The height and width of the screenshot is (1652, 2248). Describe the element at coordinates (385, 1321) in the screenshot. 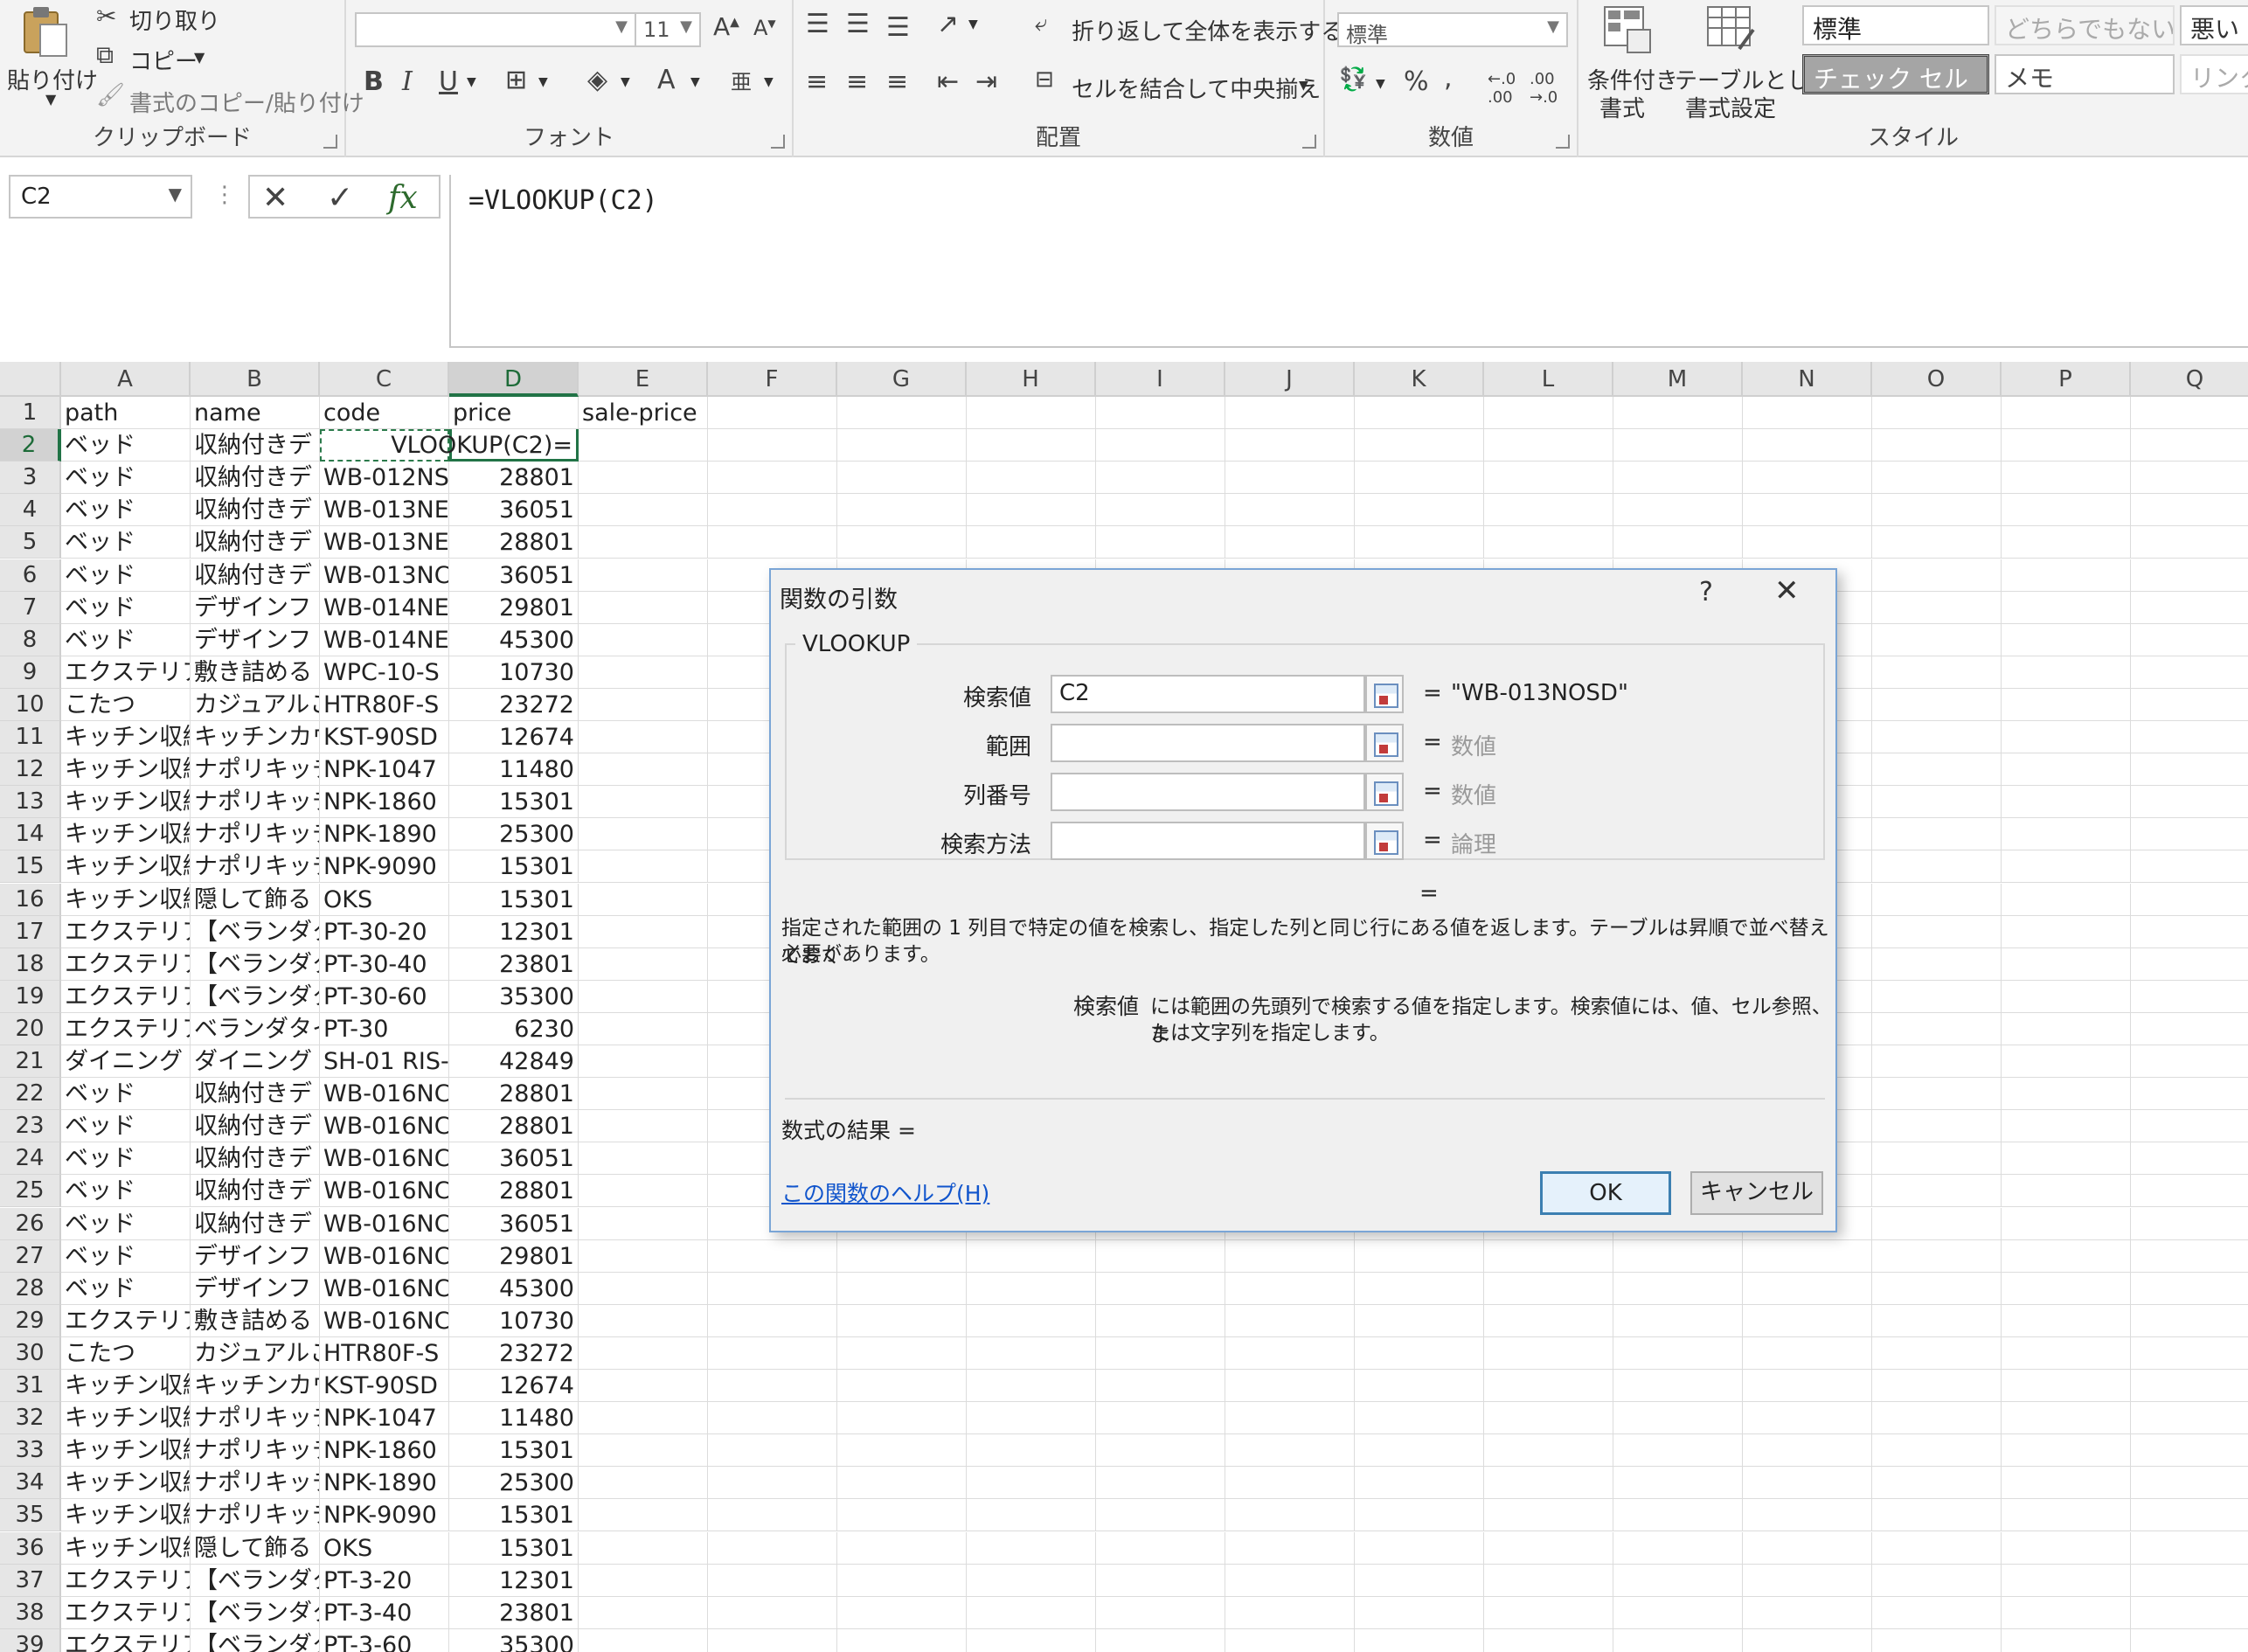

I see `cell-code: WB-016NC` at that location.